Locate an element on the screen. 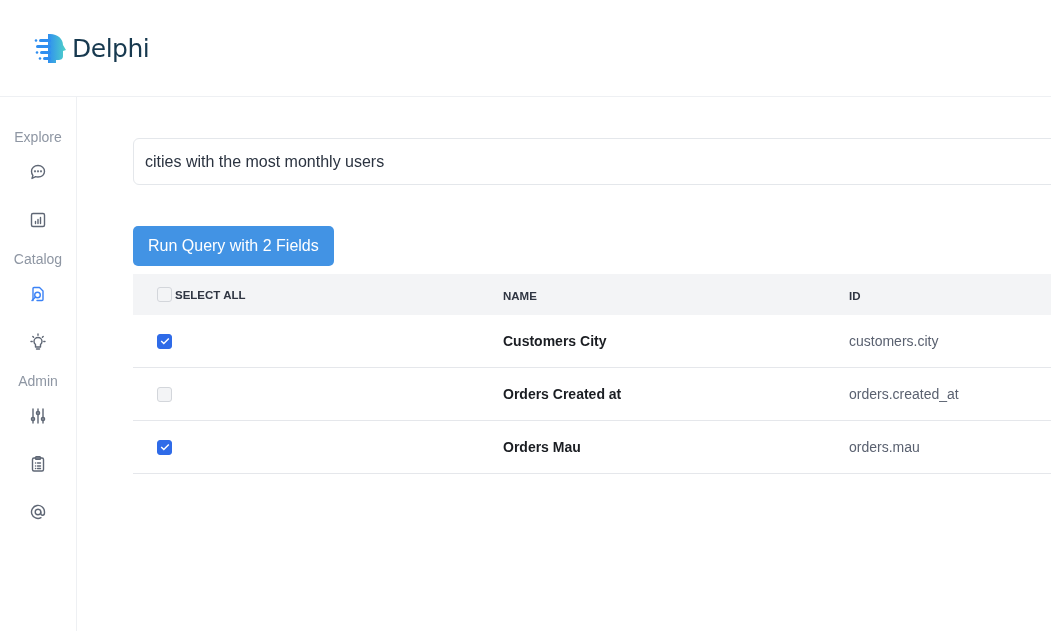 This screenshot has height=631, width=1051. field-id-cell: orders.created_at is located at coordinates (904, 394).